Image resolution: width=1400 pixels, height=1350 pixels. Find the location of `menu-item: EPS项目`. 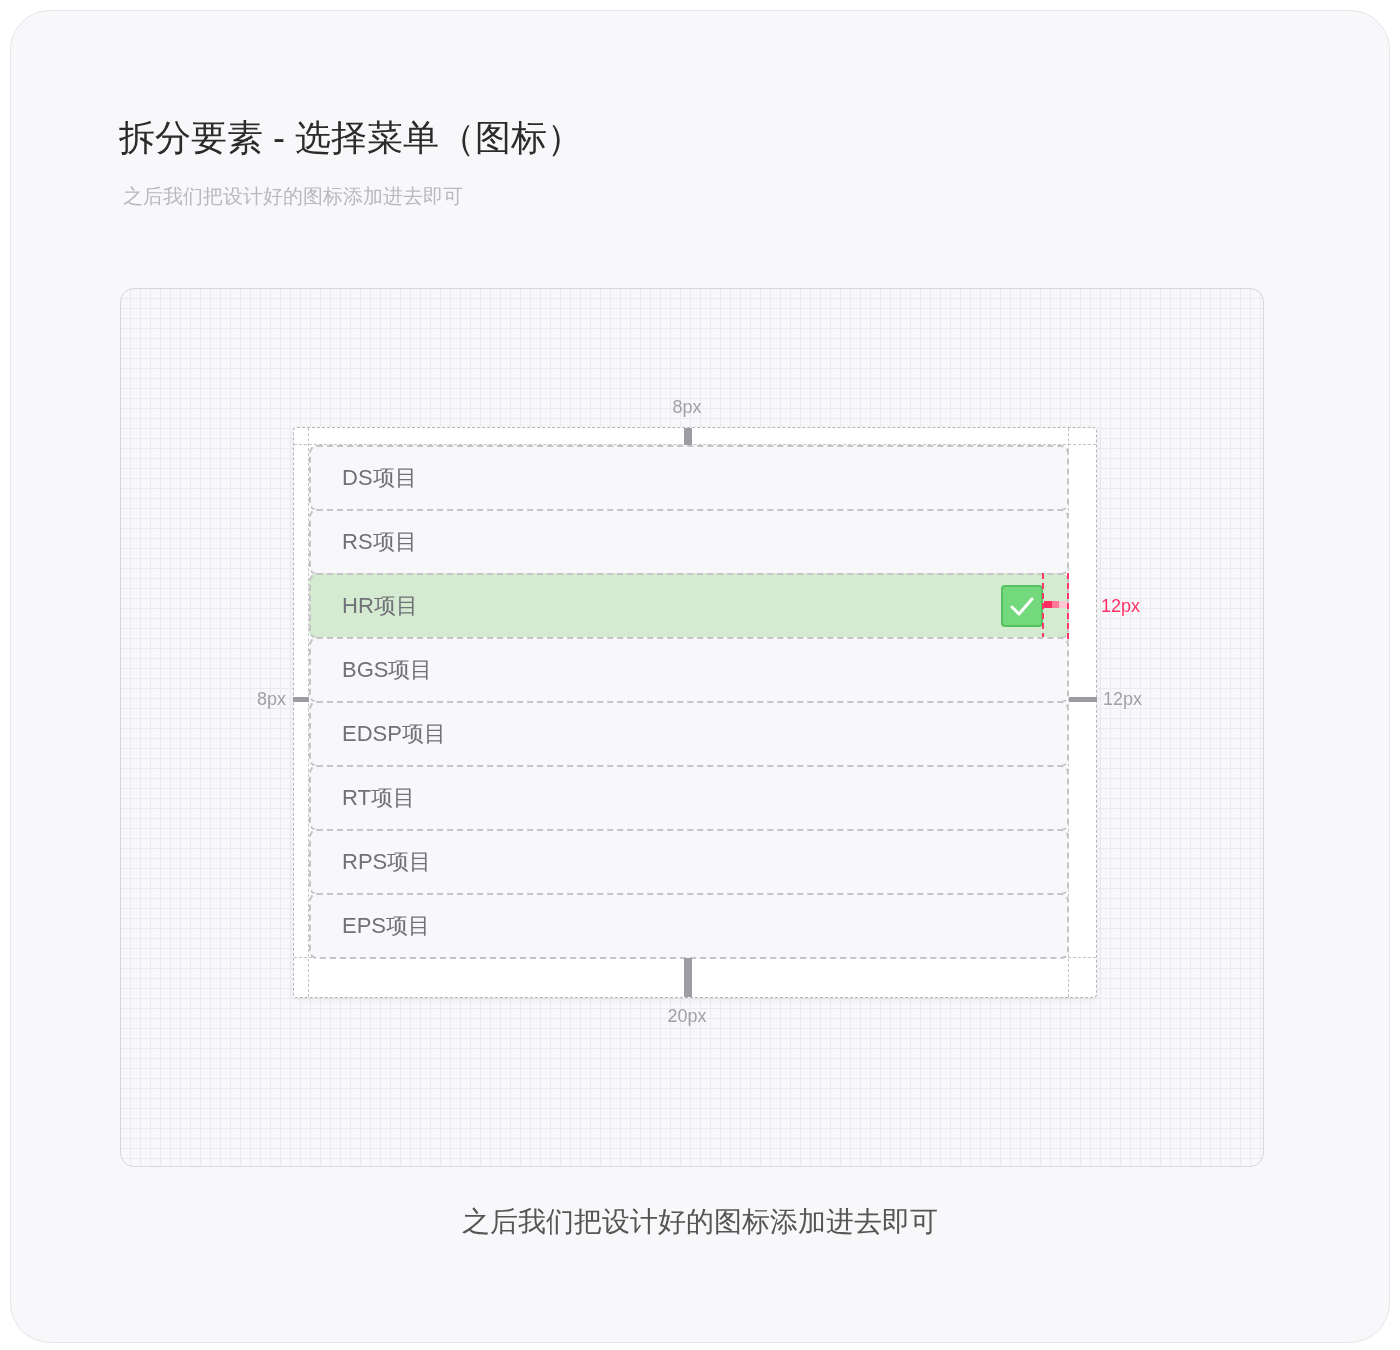

menu-item: EPS项目 is located at coordinates (689, 926).